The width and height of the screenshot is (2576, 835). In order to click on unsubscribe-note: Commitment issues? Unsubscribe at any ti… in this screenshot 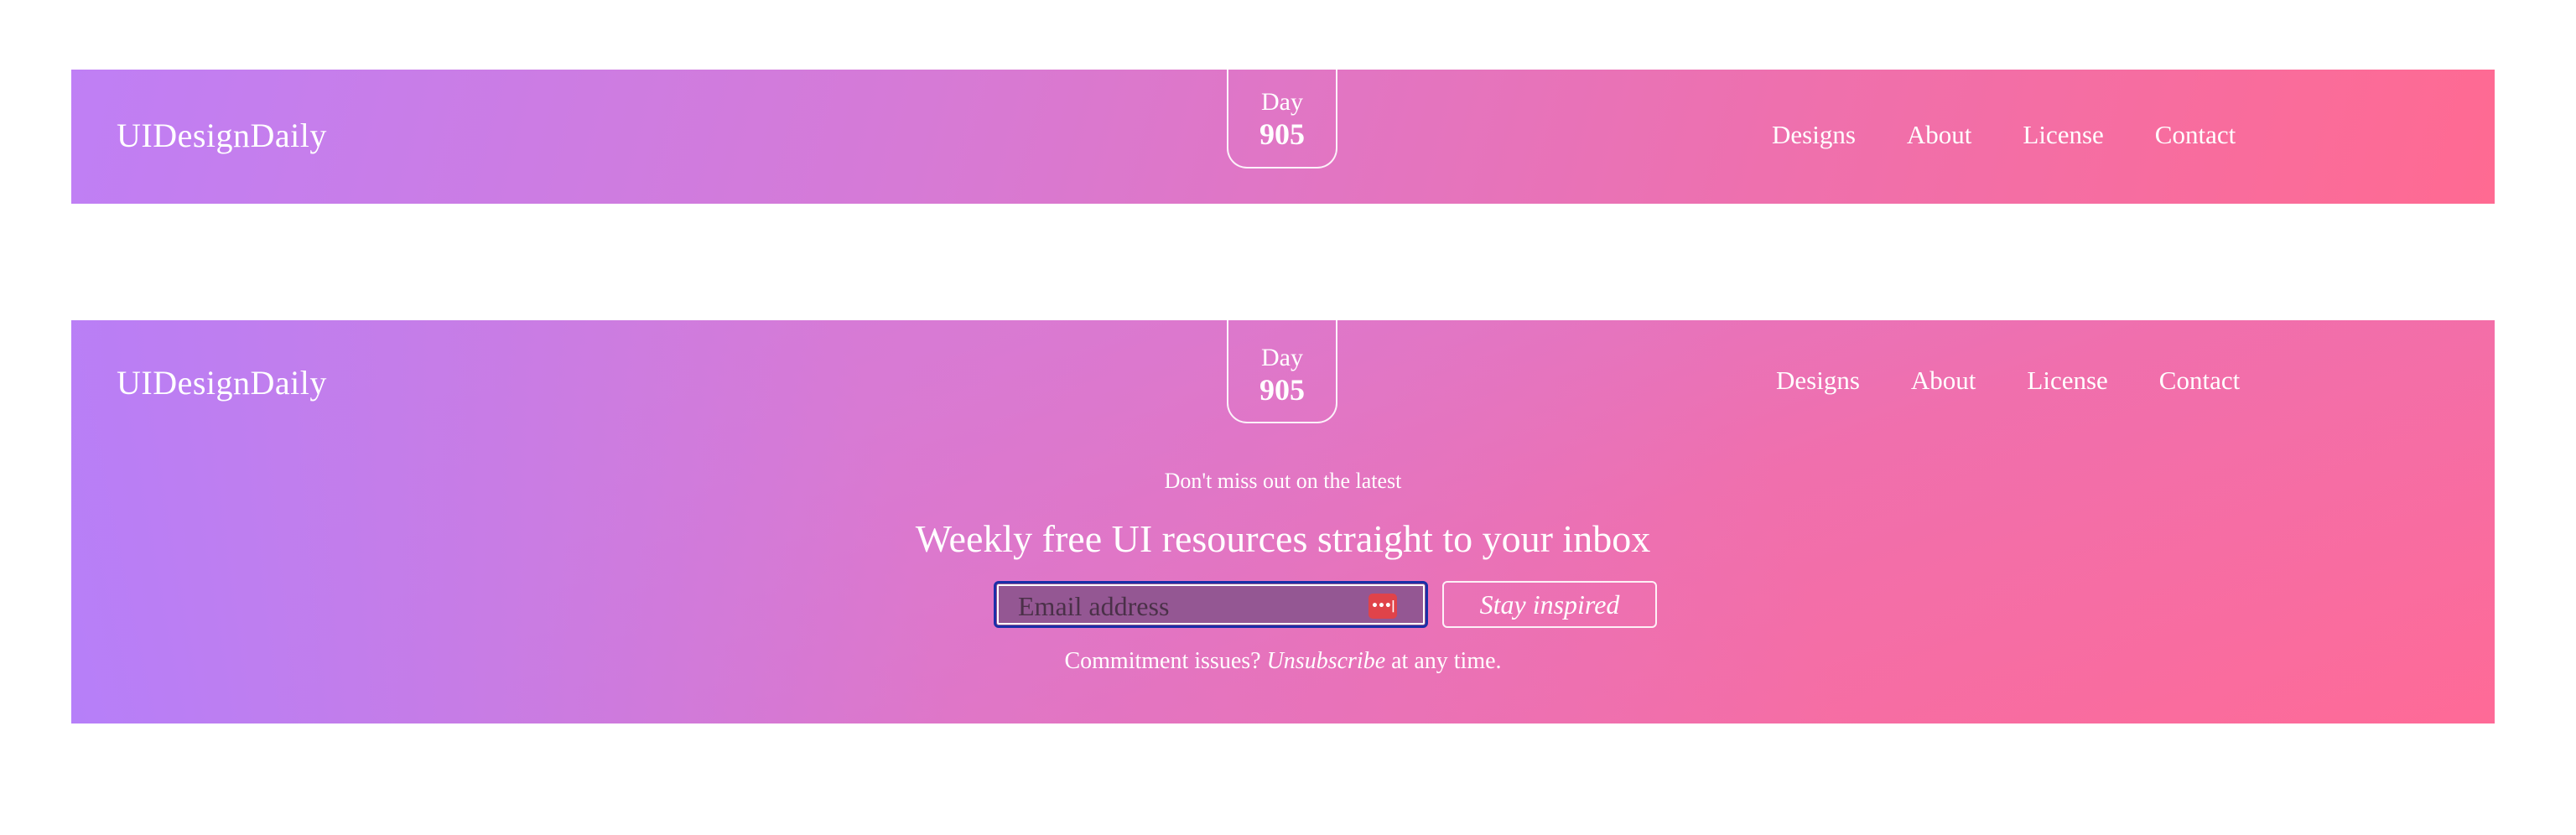, I will do `click(1283, 661)`.